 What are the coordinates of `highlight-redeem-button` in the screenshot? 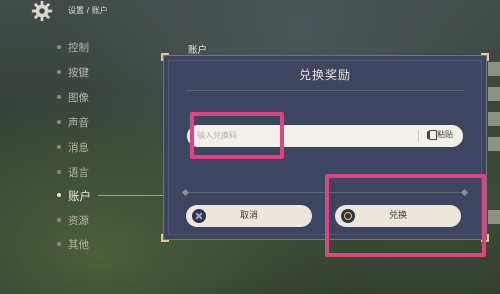 It's located at (405, 215).